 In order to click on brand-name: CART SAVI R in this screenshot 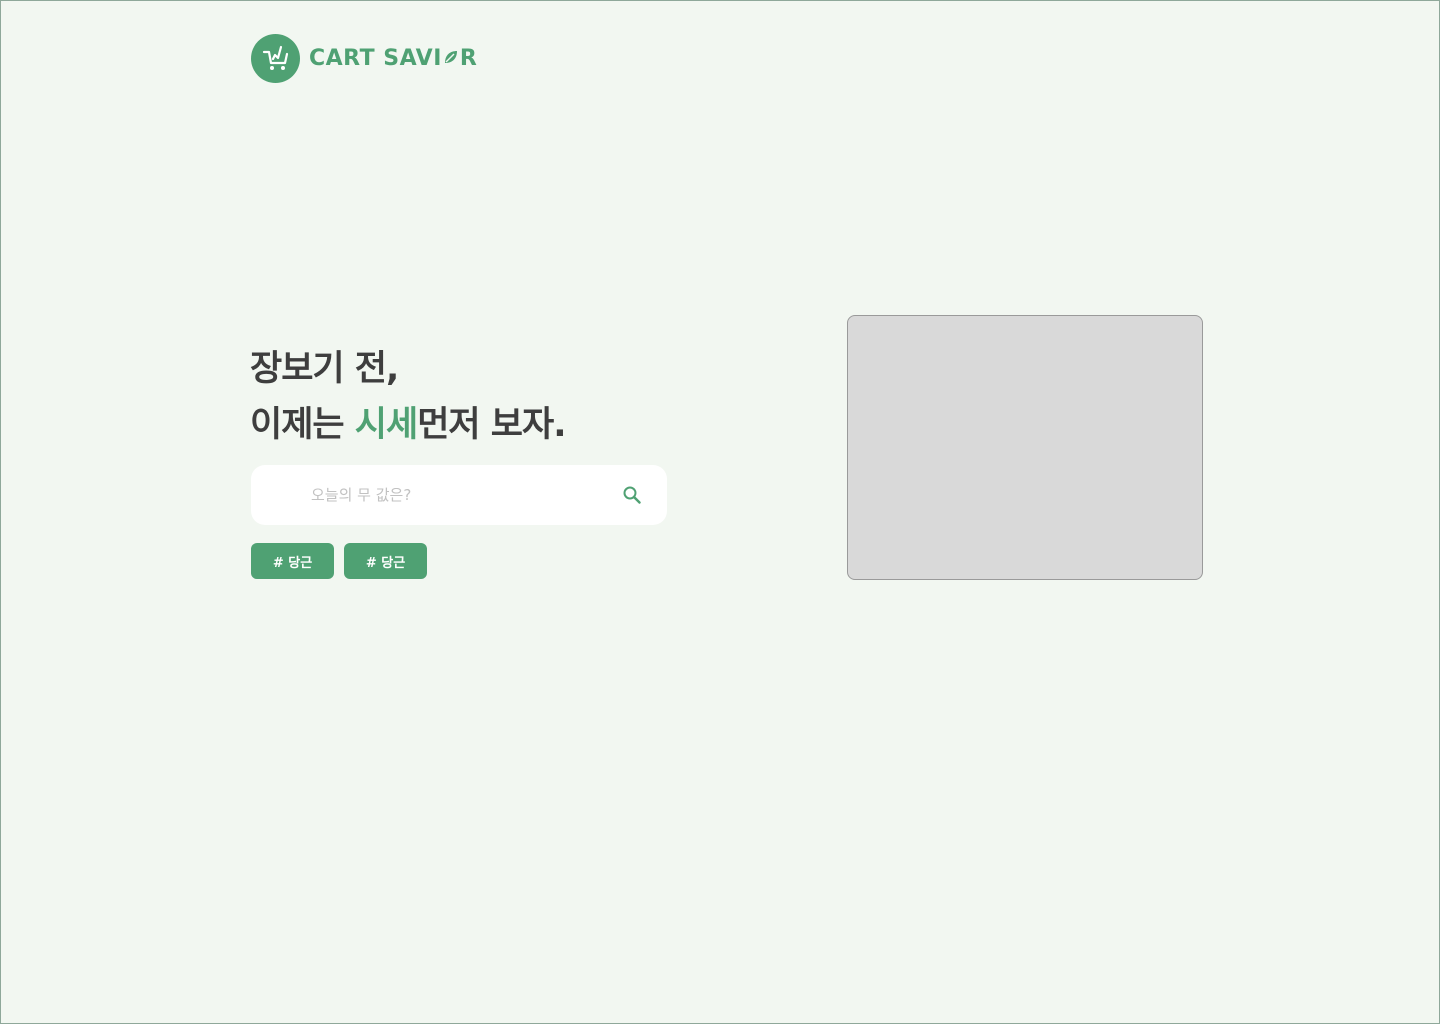, I will do `click(393, 58)`.